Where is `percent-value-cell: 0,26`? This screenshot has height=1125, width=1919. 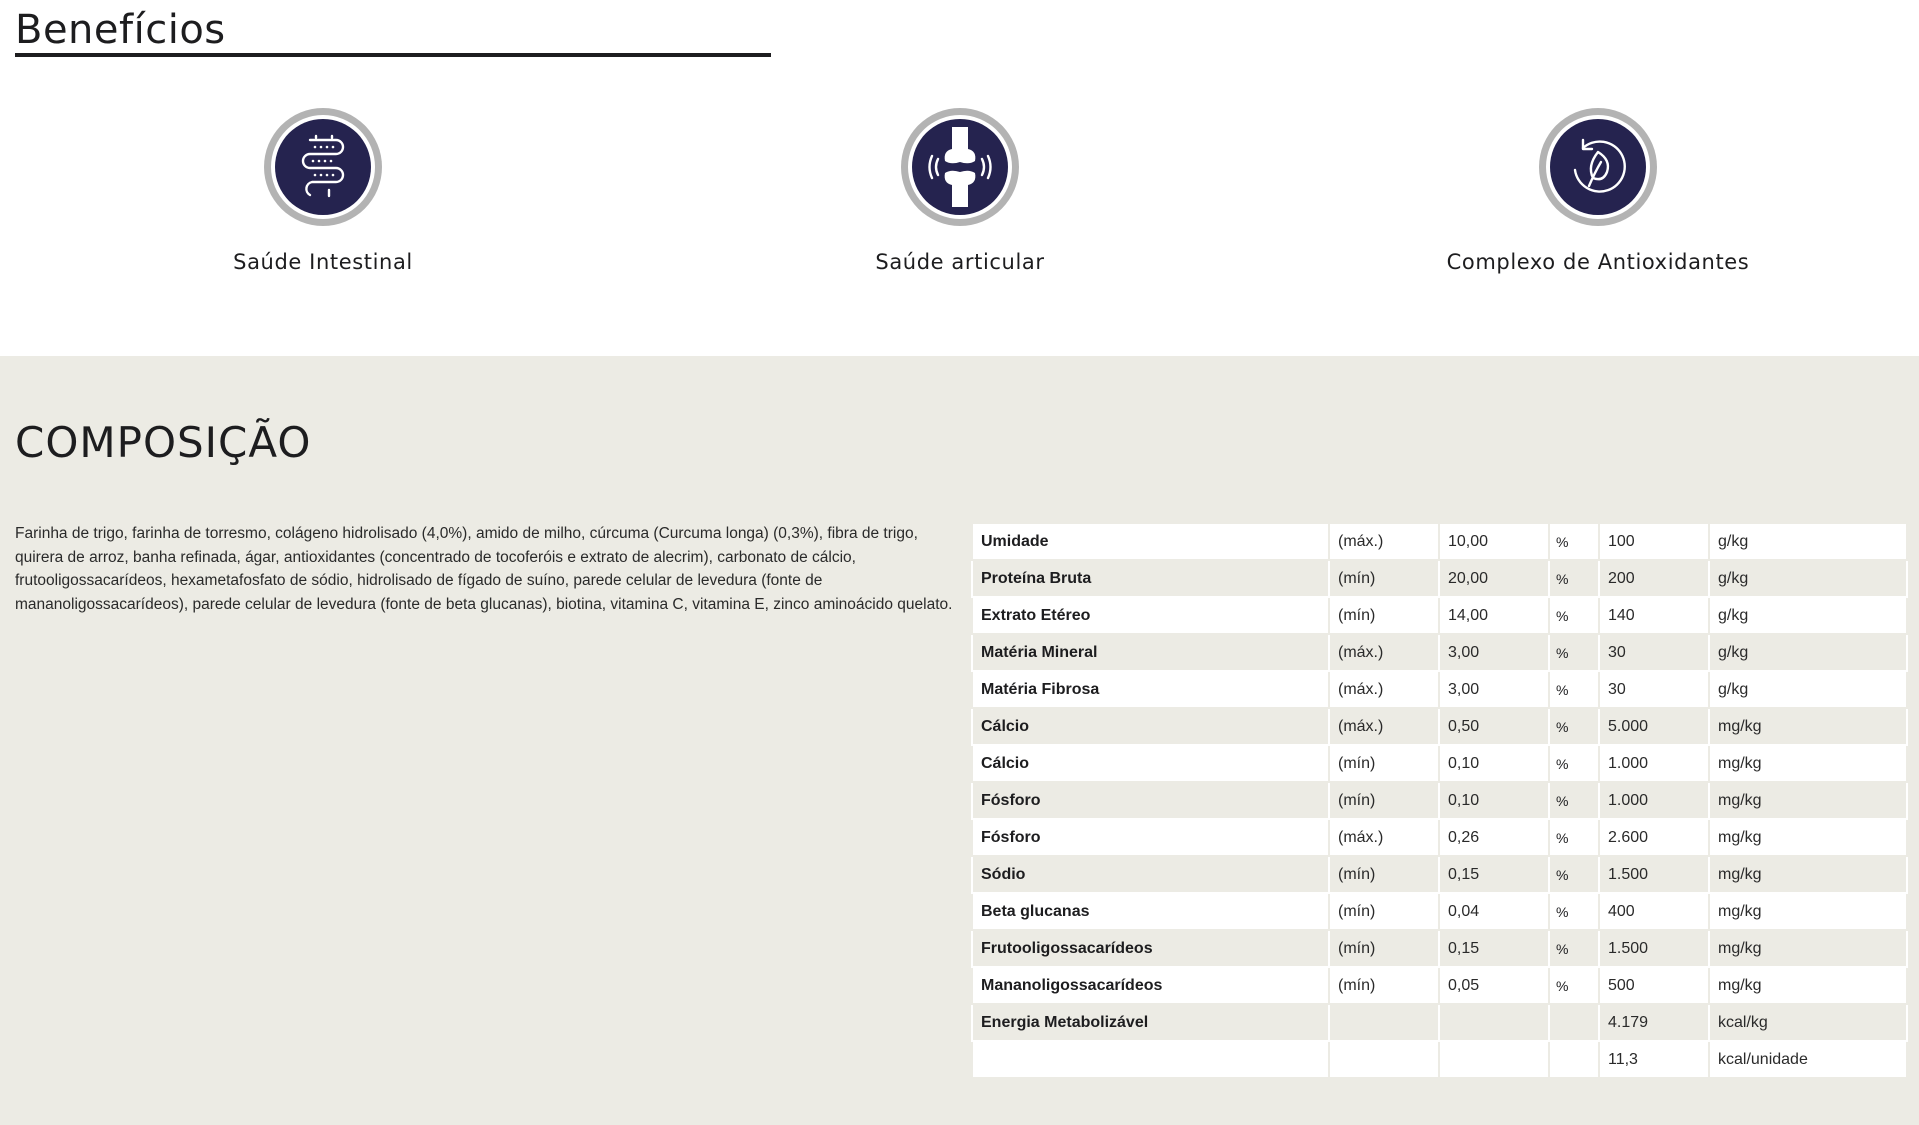
percent-value-cell: 0,26 is located at coordinates (1494, 837).